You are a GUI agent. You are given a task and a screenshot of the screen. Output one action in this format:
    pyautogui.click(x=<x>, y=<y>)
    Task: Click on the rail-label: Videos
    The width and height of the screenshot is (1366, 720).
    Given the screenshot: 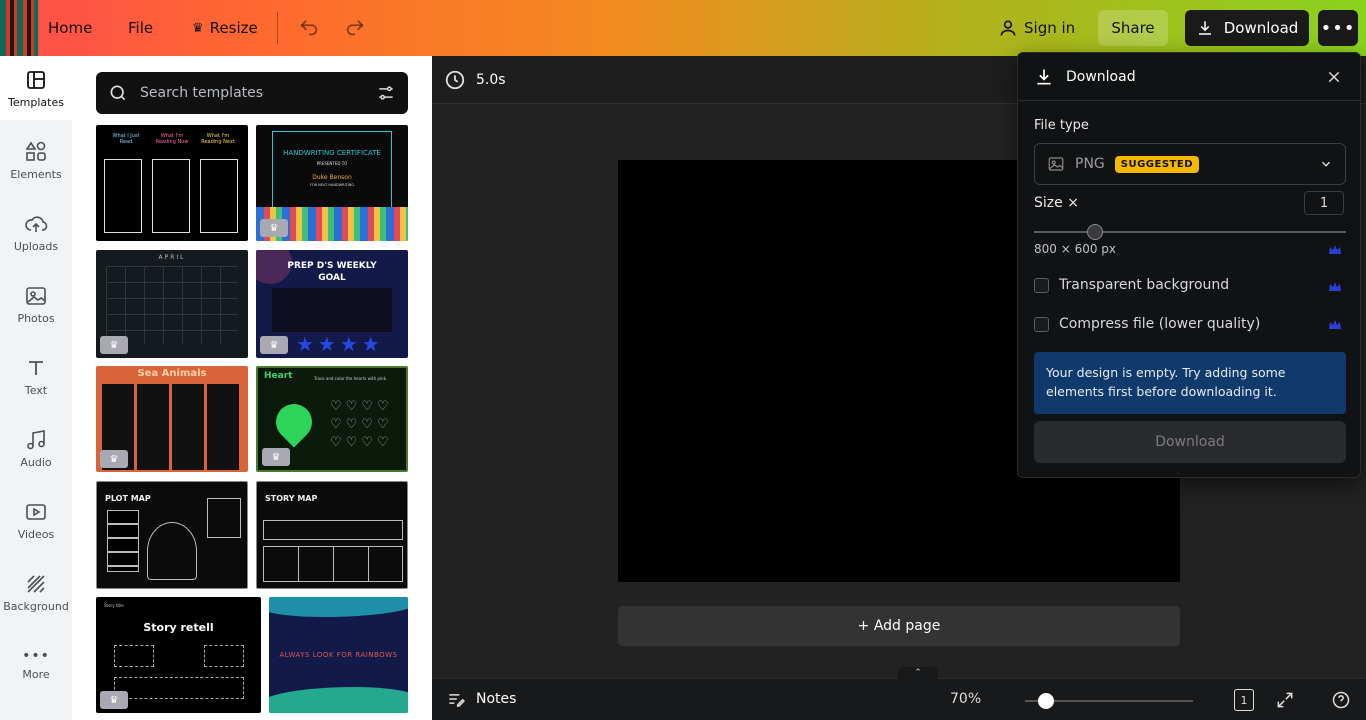 What is the action you would take?
    pyautogui.click(x=36, y=534)
    